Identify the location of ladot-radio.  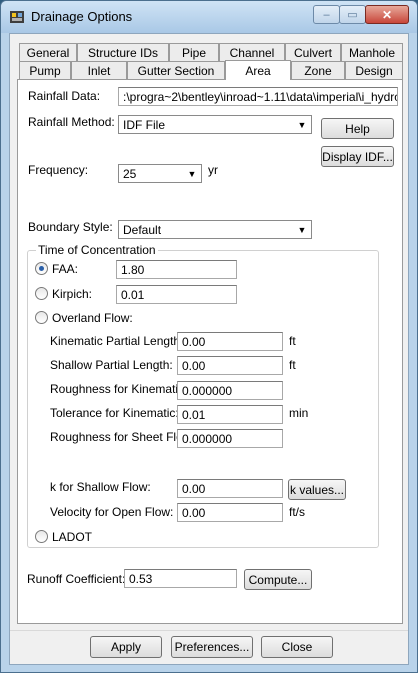
(41, 536).